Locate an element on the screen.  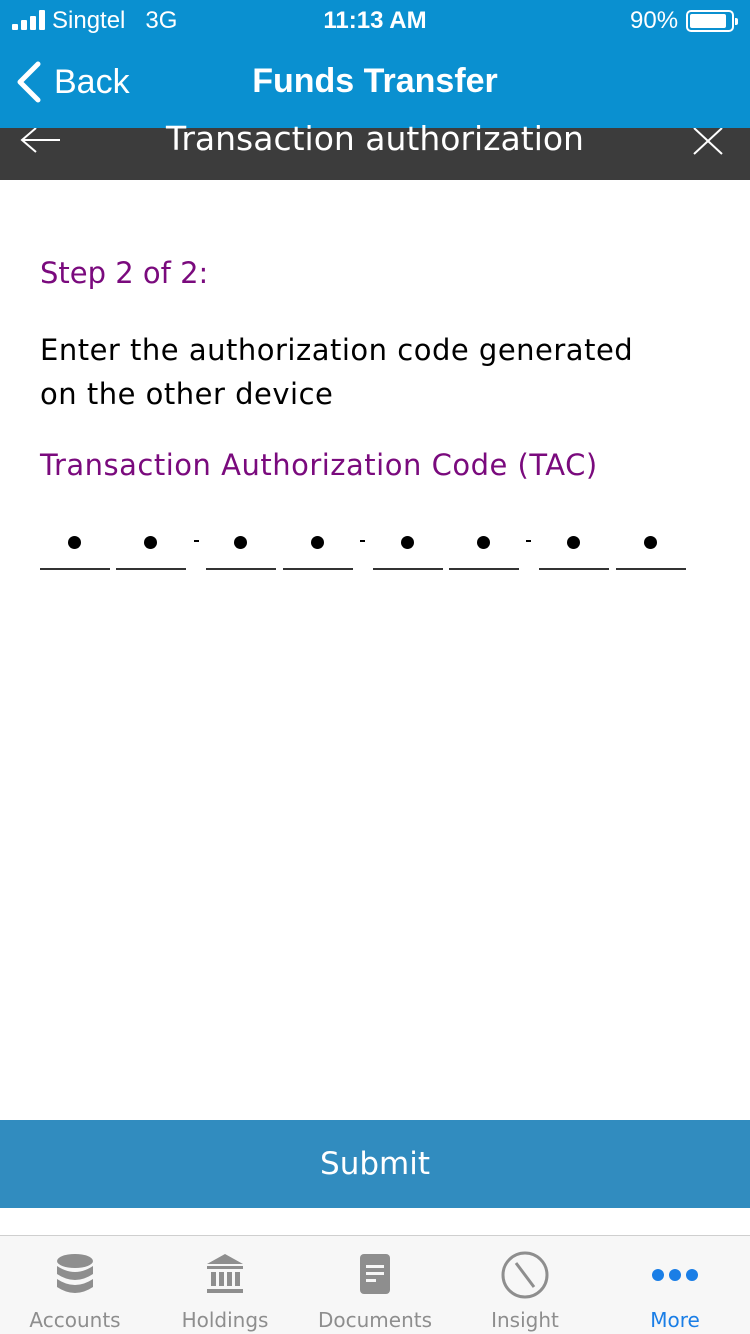
tab-documents: Documents is located at coordinates (375, 1285).